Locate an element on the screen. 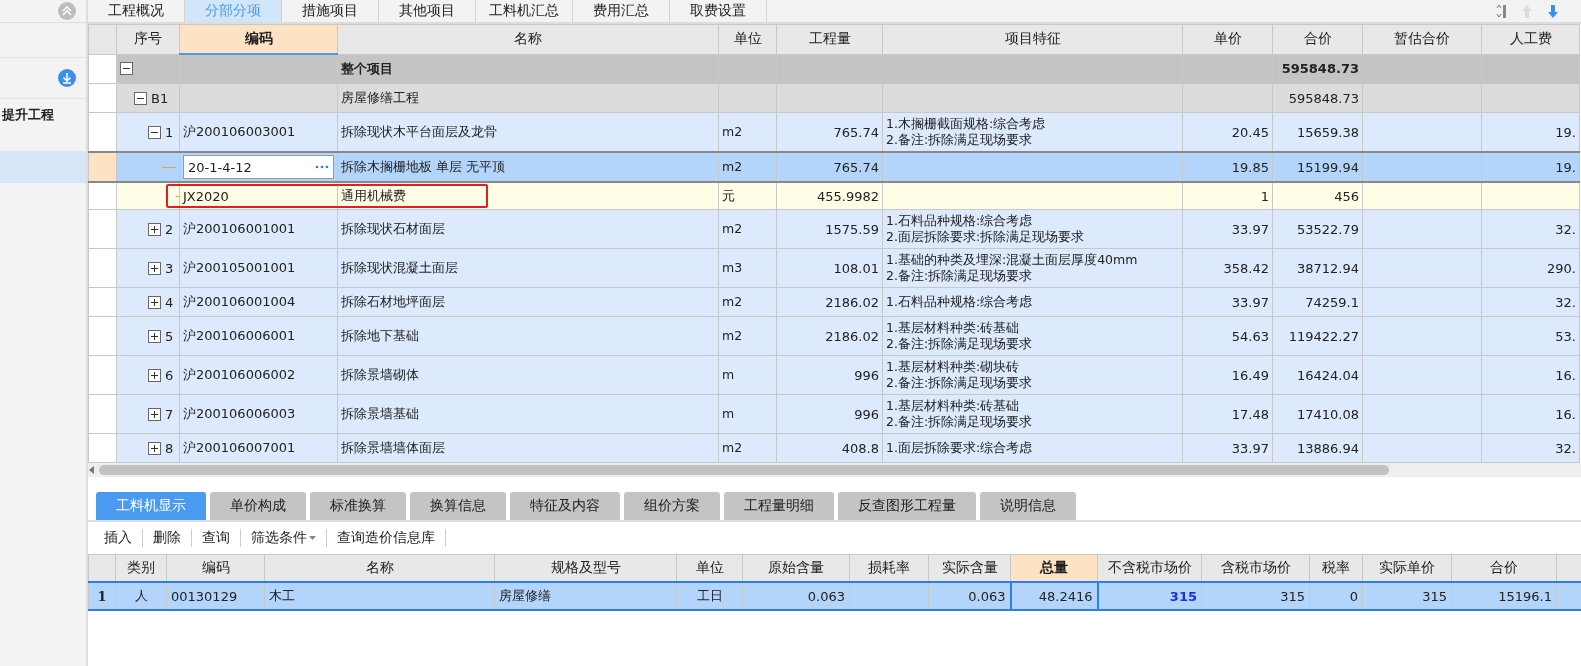  feature-line: 2.面层拆除要求:拆除满足现场要求 is located at coordinates (986, 237).